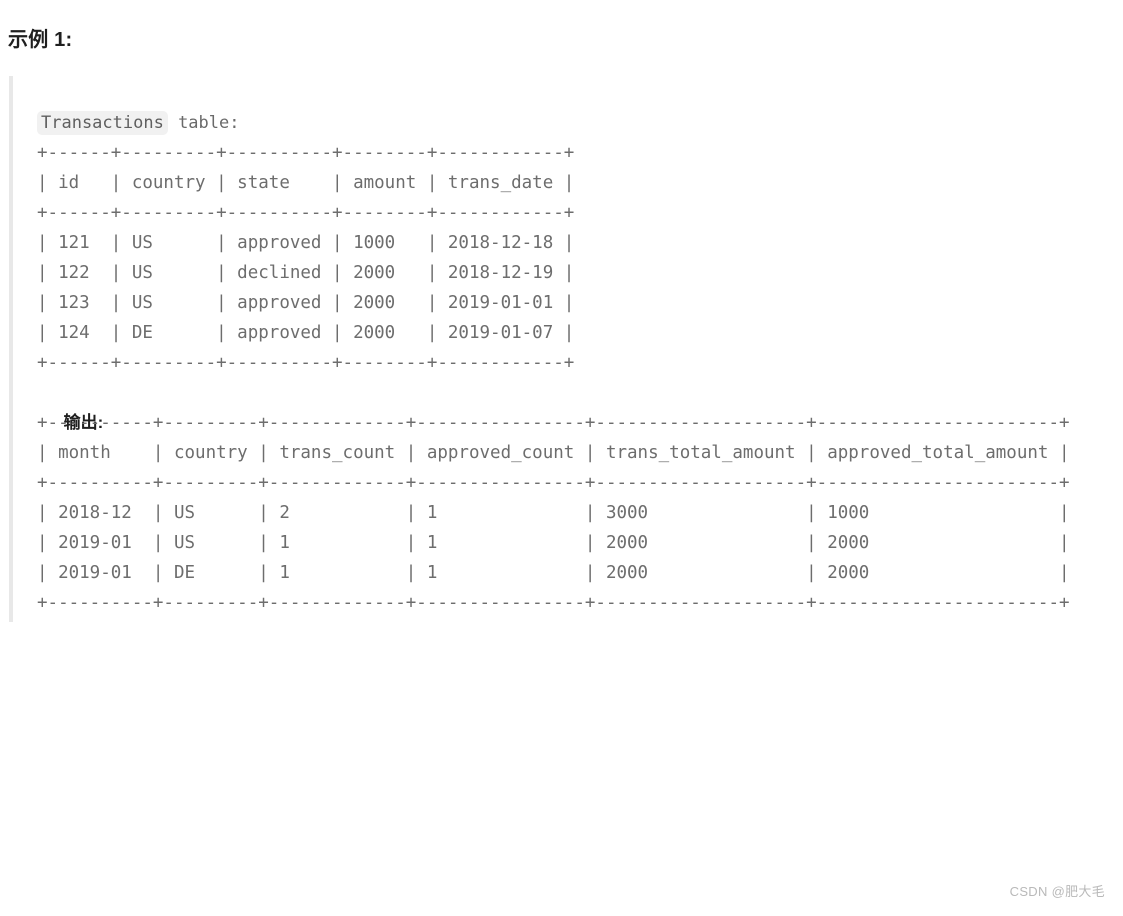  Describe the element at coordinates (203, 123) in the screenshot. I see `input-table-title-suffix: table:` at that location.